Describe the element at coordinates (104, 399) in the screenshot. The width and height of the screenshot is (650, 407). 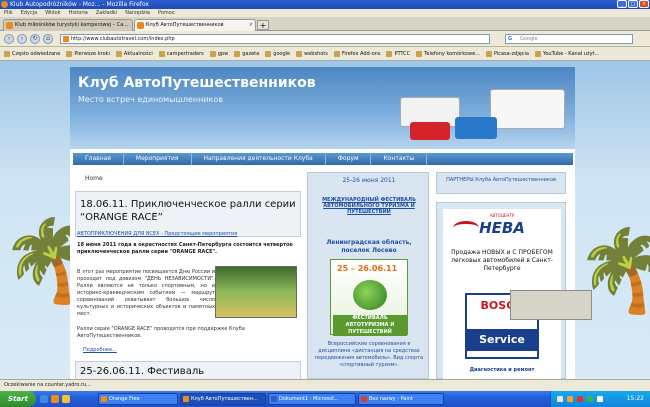
I see `orange-icon` at that location.